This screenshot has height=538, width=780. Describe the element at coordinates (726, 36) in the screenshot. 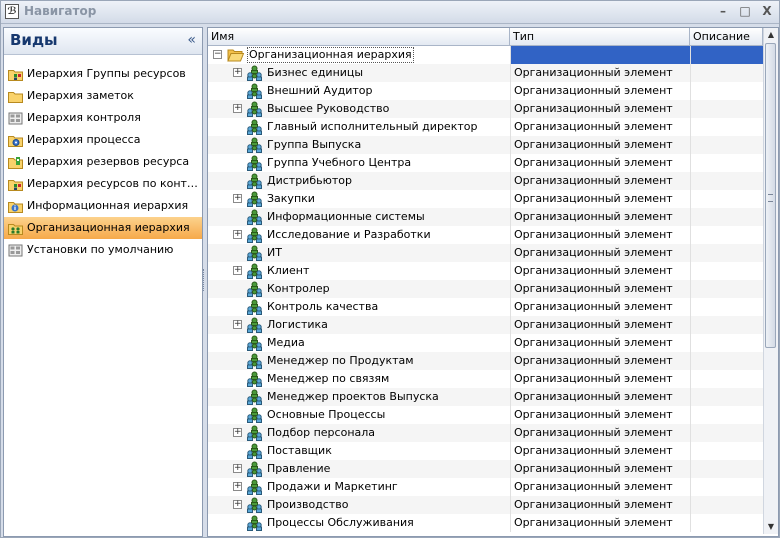

I see `column-description-header: Описание` at that location.